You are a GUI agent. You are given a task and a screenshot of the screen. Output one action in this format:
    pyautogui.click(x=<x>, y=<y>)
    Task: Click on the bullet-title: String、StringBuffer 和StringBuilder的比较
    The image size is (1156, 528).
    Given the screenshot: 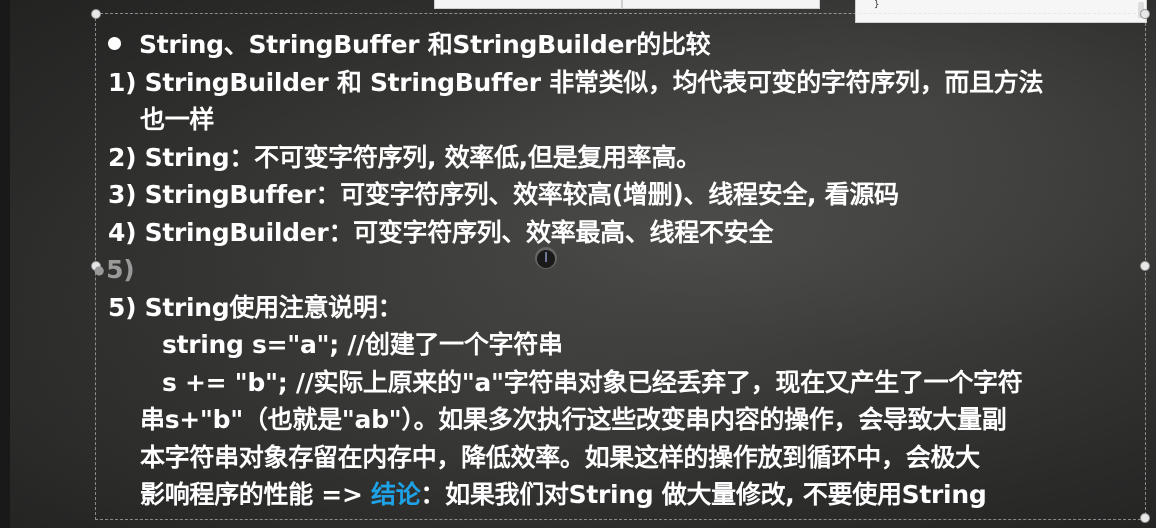 What is the action you would take?
    pyautogui.click(x=425, y=44)
    